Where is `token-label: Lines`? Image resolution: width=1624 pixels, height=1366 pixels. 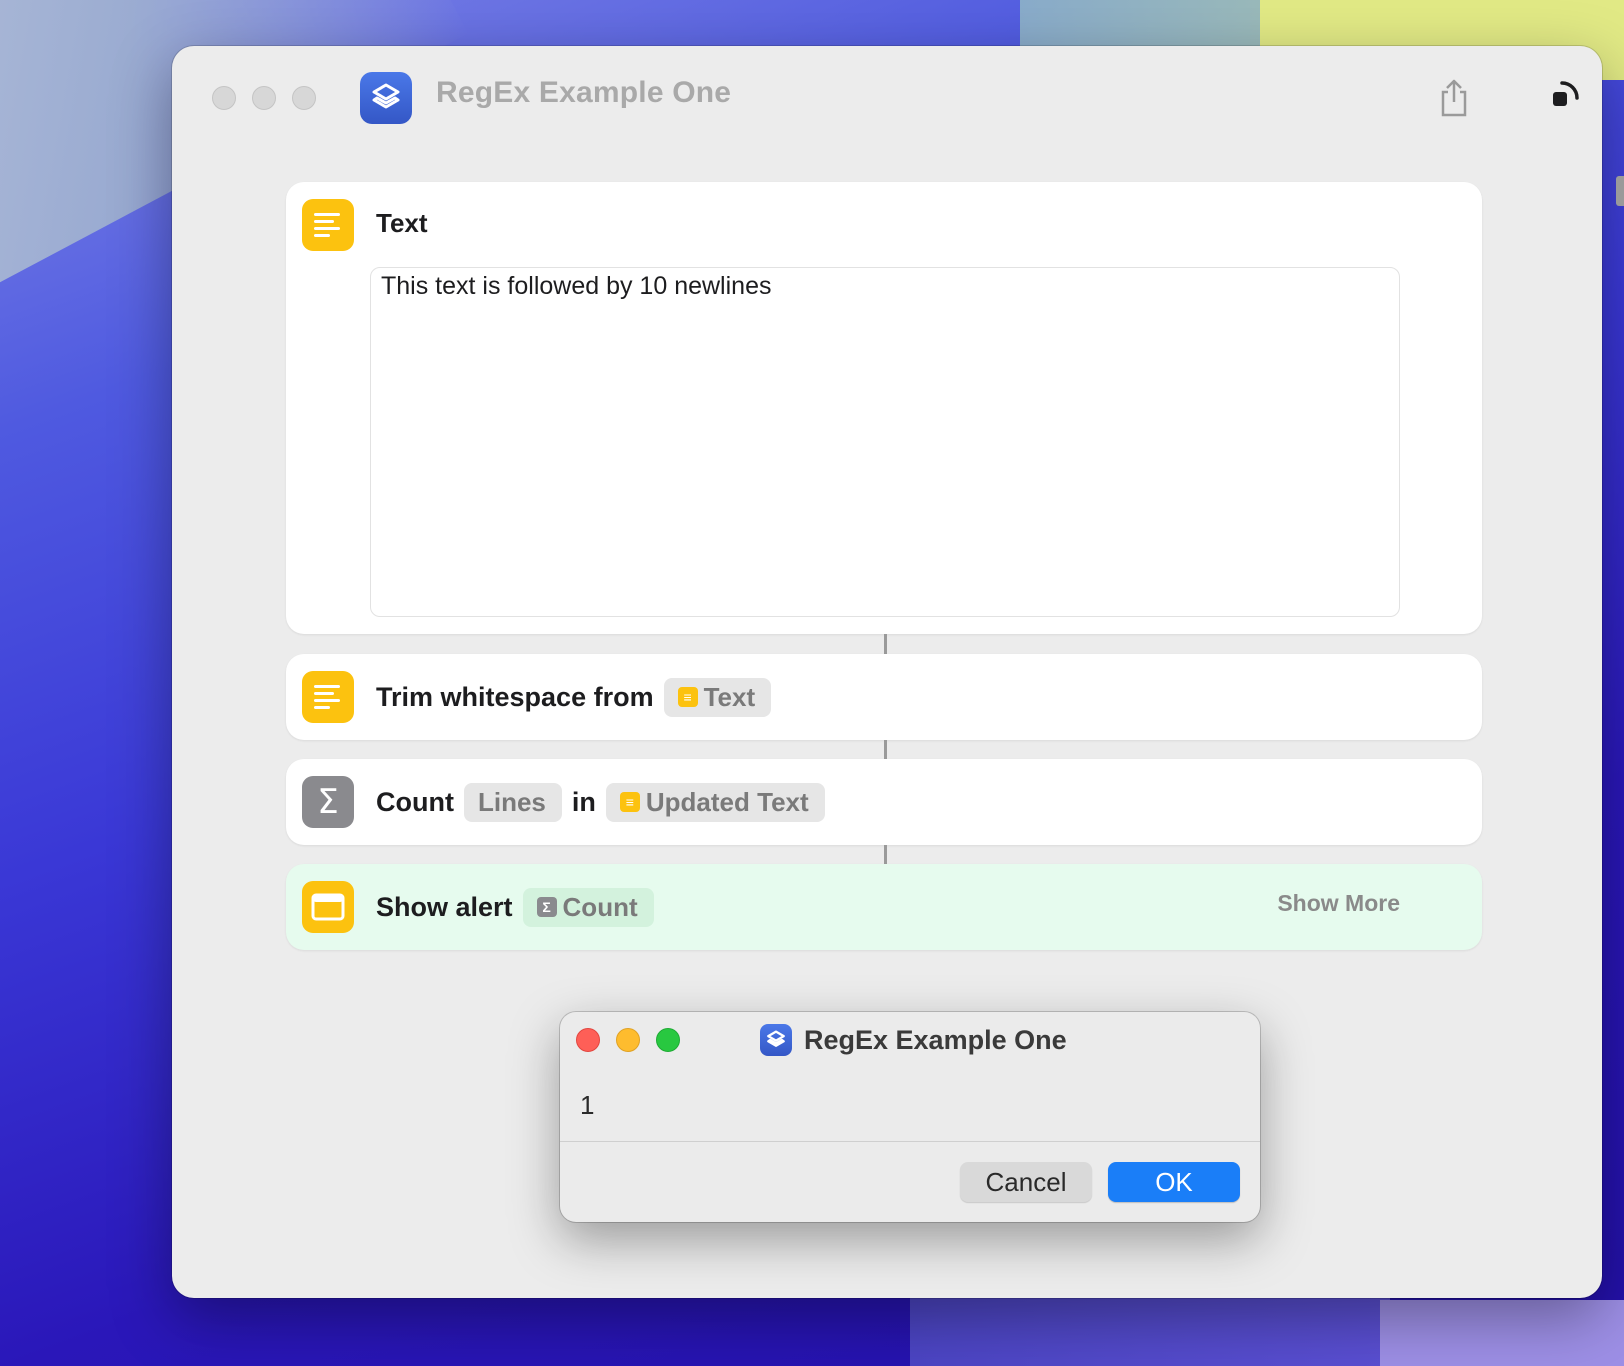
token-label: Lines is located at coordinates (511, 801).